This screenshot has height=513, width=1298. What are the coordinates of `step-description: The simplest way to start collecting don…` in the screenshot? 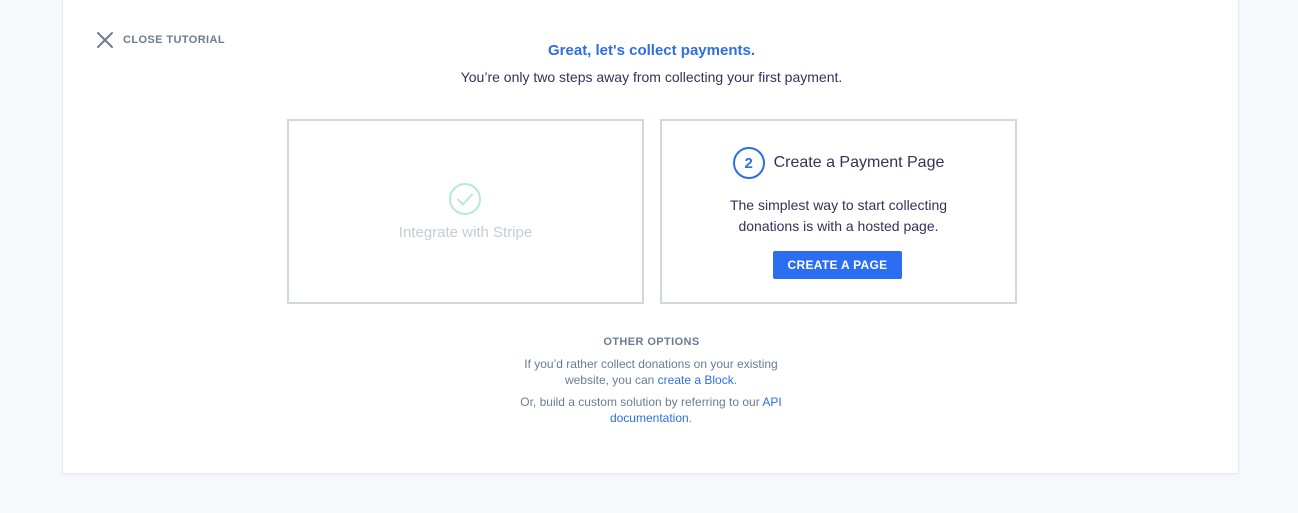 It's located at (838, 215).